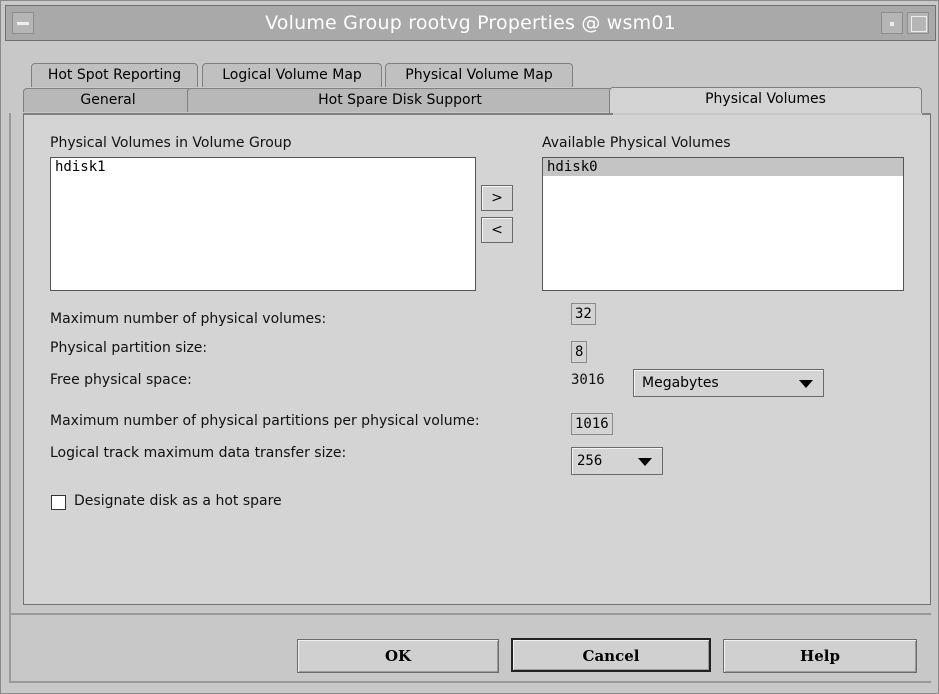  Describe the element at coordinates (611, 655) in the screenshot. I see `cancel-button: Cancel` at that location.